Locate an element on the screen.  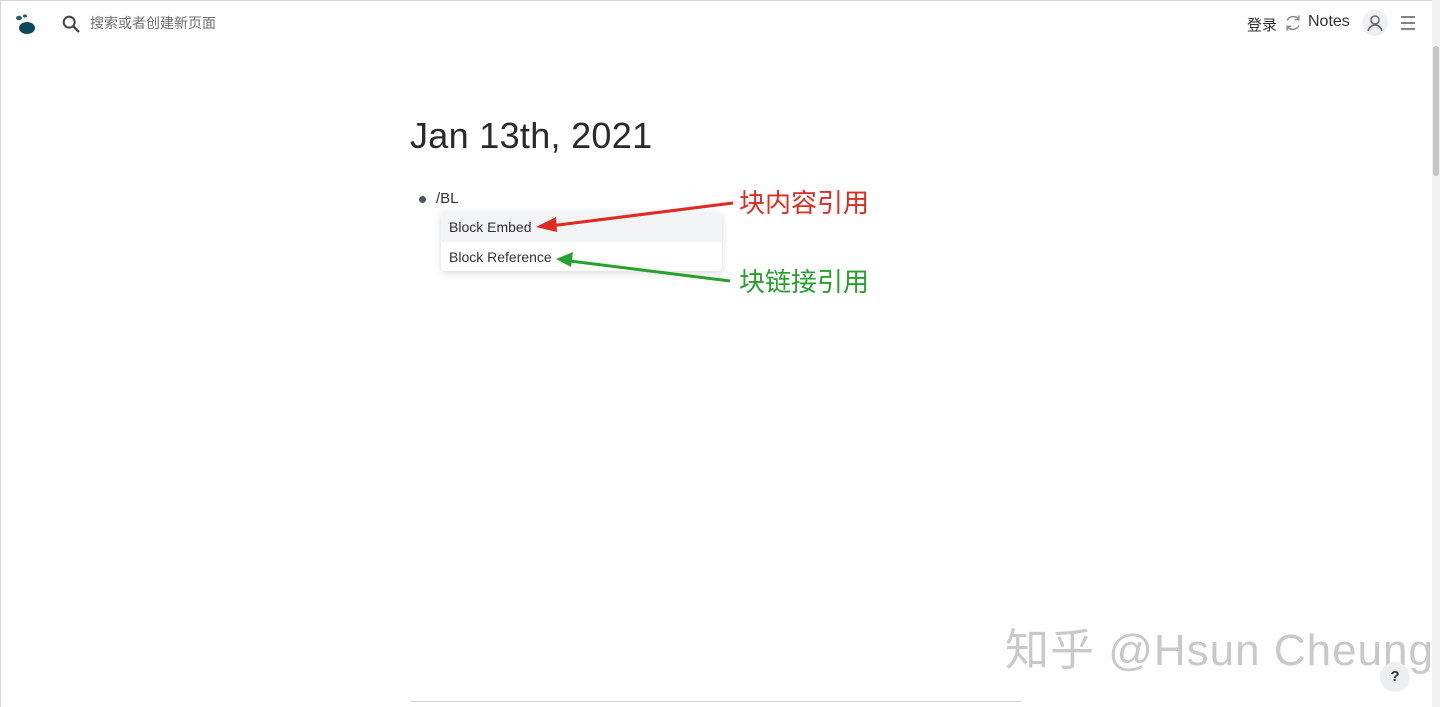
scrollbar-thumb is located at coordinates (1436, 111).